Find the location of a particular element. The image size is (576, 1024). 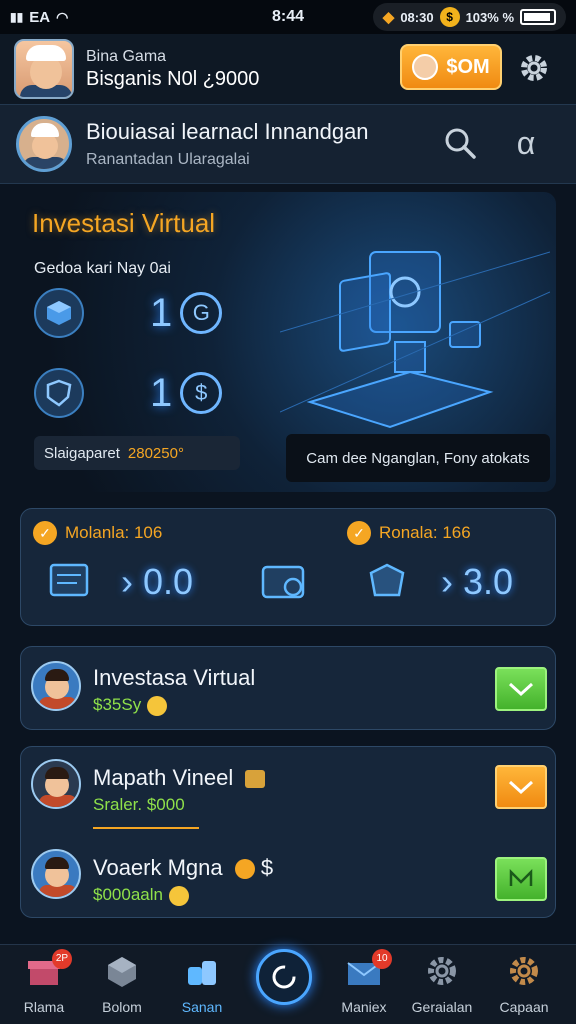

balance-card: ✓ Molanla: 106 › 0.0 ✓ Ronala: 166 › 3.0 is located at coordinates (288, 567).